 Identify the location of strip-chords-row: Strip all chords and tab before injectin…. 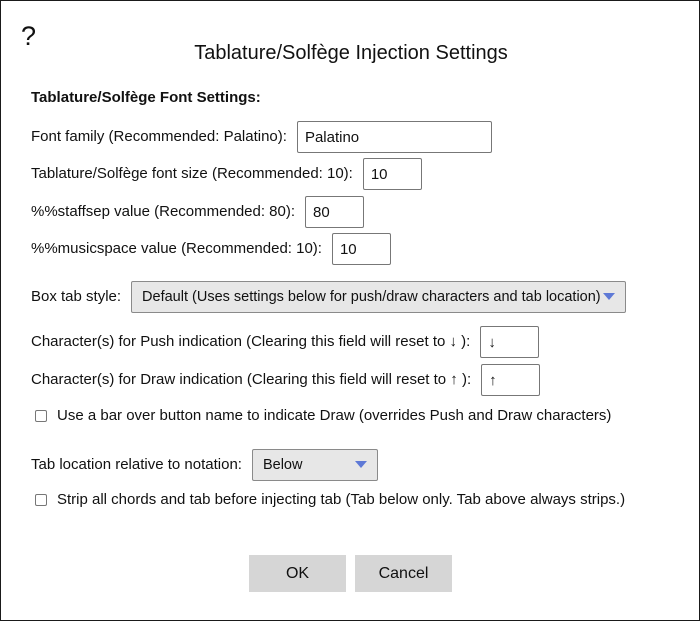
(330, 500).